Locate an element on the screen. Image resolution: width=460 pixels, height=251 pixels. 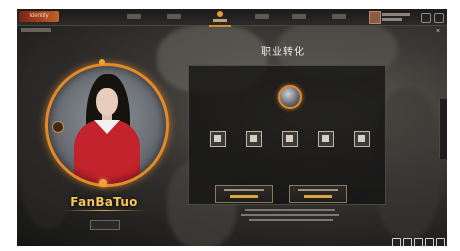
player-info is located at coordinates (391, 17).